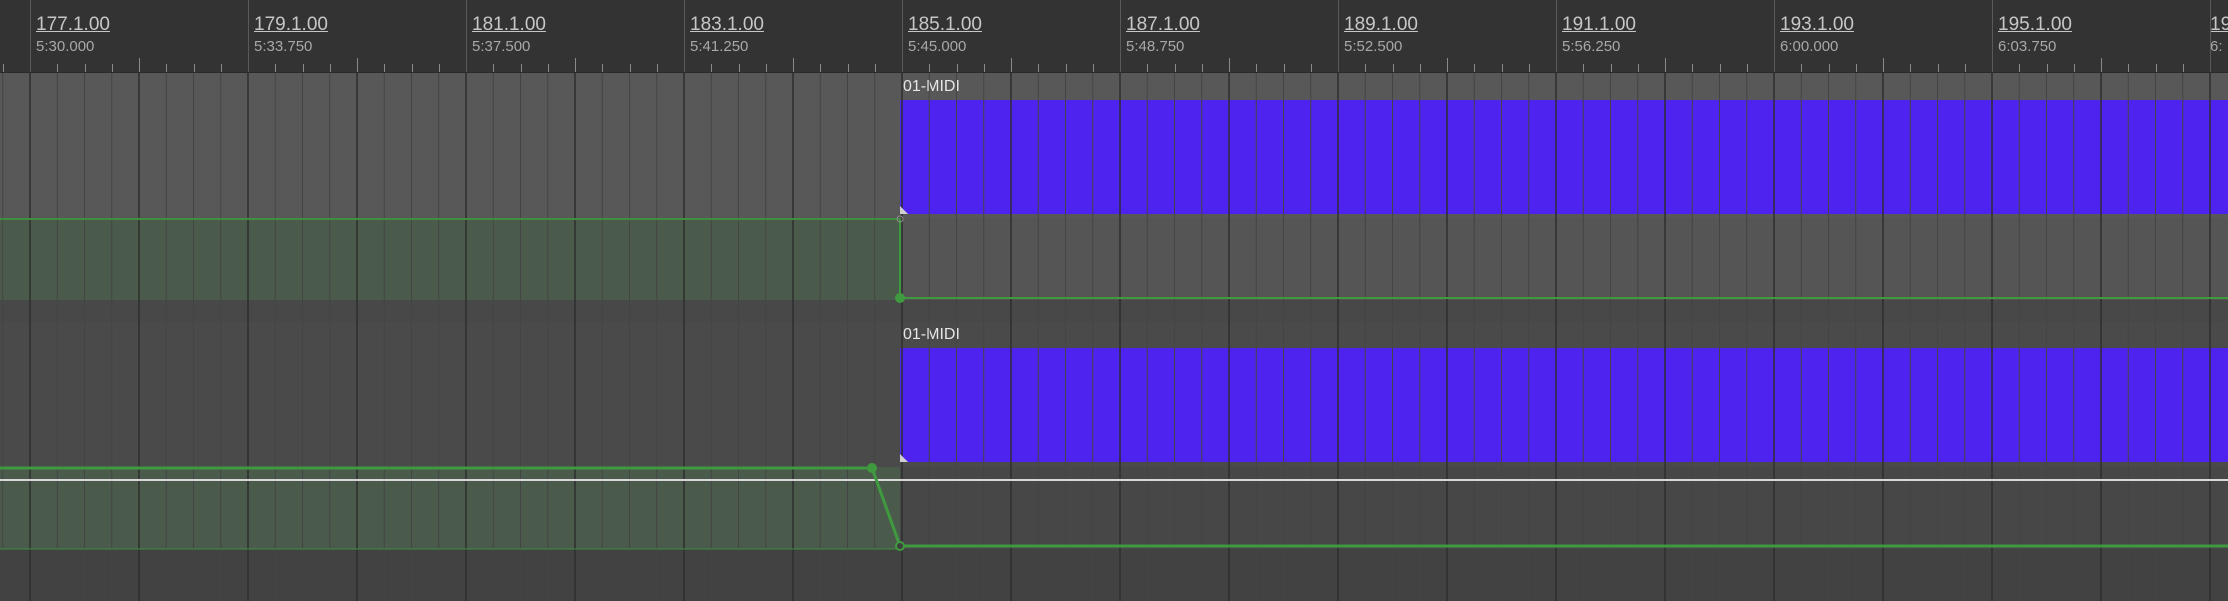 This screenshot has width=2228, height=601. I want to click on envelope-point-hollow, so click(900, 546).